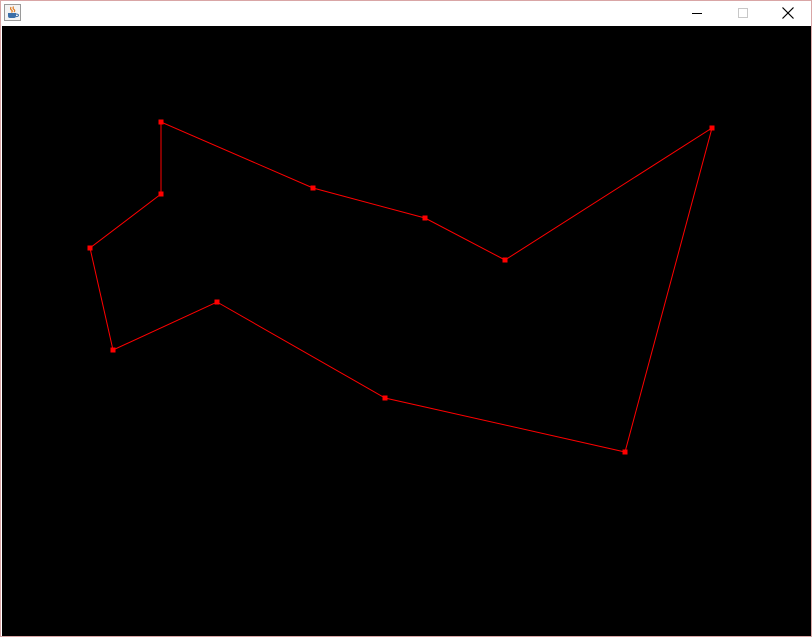 The height and width of the screenshot is (637, 812). I want to click on maximize-button, so click(743, 13).